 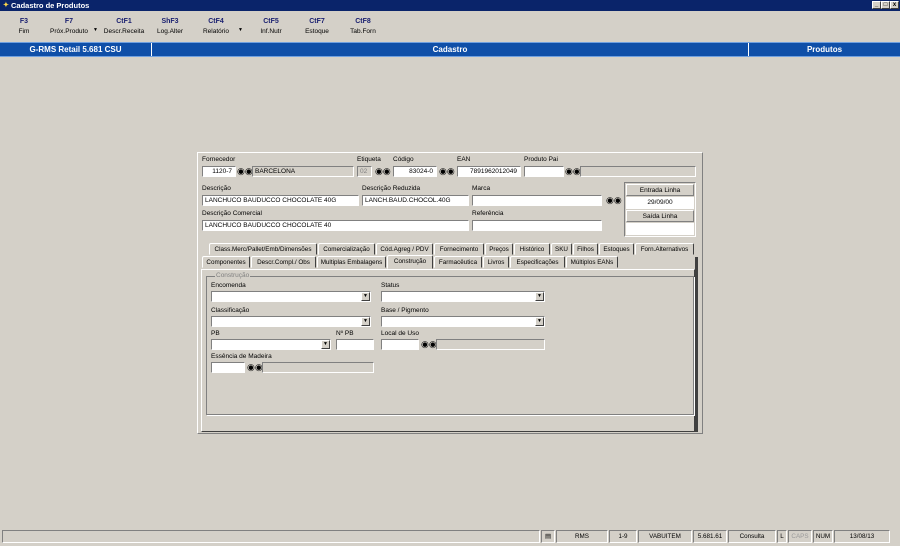 What do you see at coordinates (400, 333) in the screenshot?
I see `local-uso-label: Local de Uso` at bounding box center [400, 333].